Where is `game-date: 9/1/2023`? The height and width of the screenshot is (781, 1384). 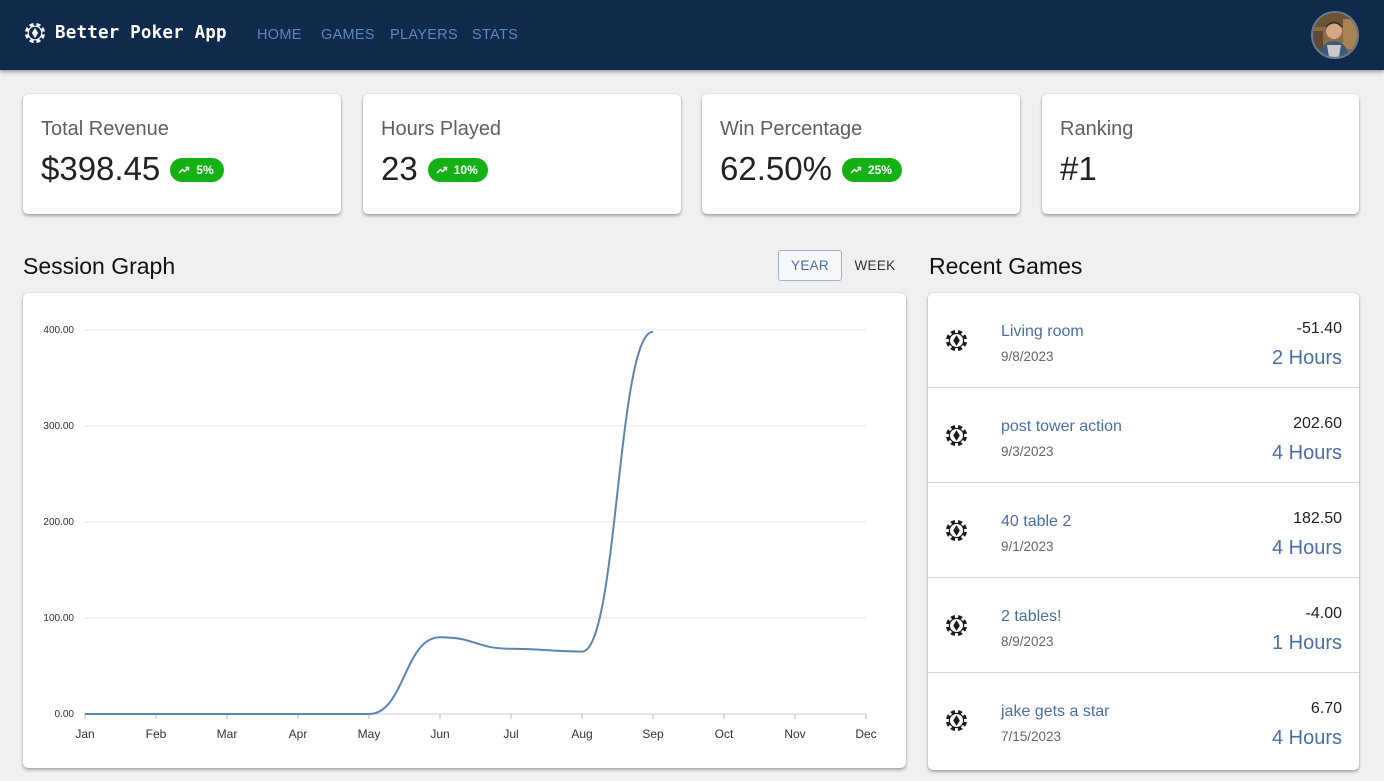
game-date: 9/1/2023 is located at coordinates (1027, 546).